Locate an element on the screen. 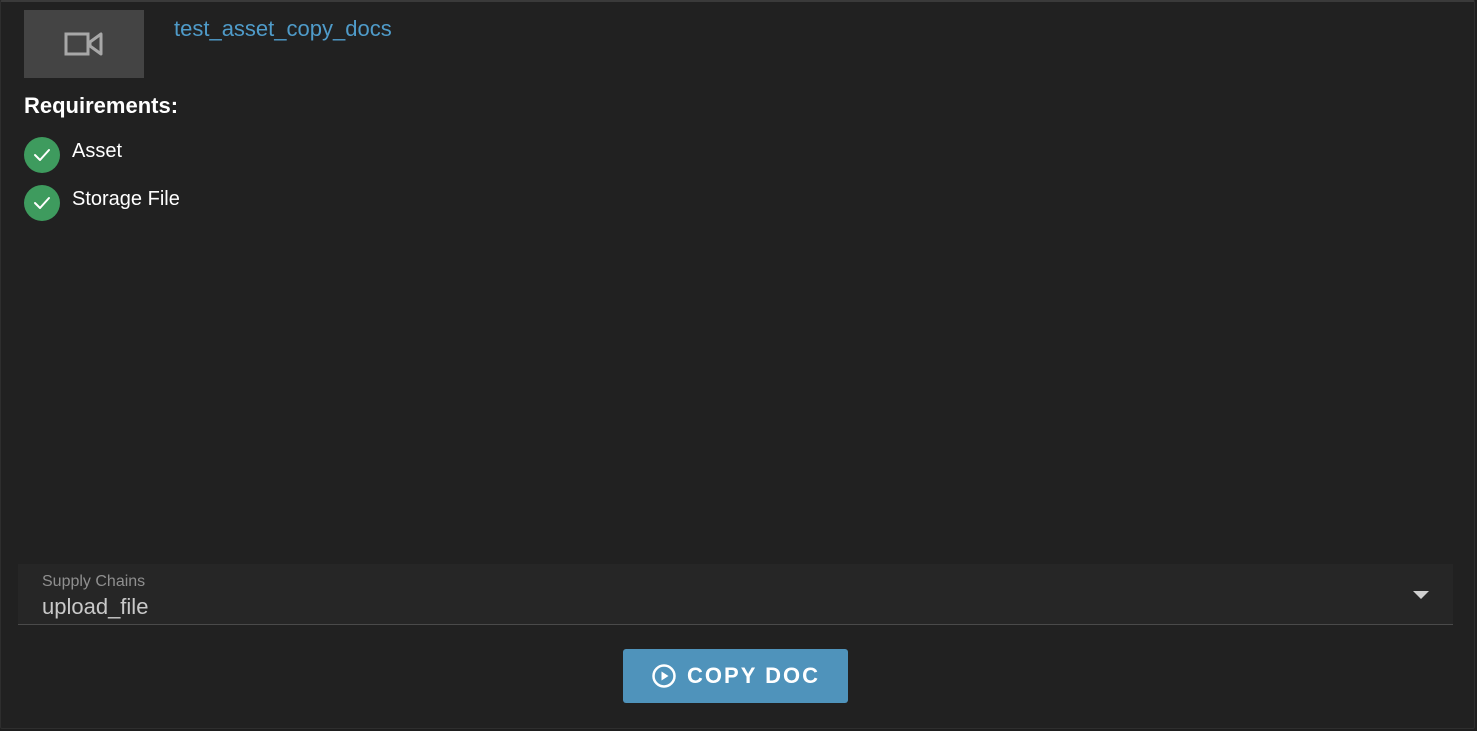 The image size is (1477, 731). requirement-item-asset: Asset is located at coordinates (73, 155).